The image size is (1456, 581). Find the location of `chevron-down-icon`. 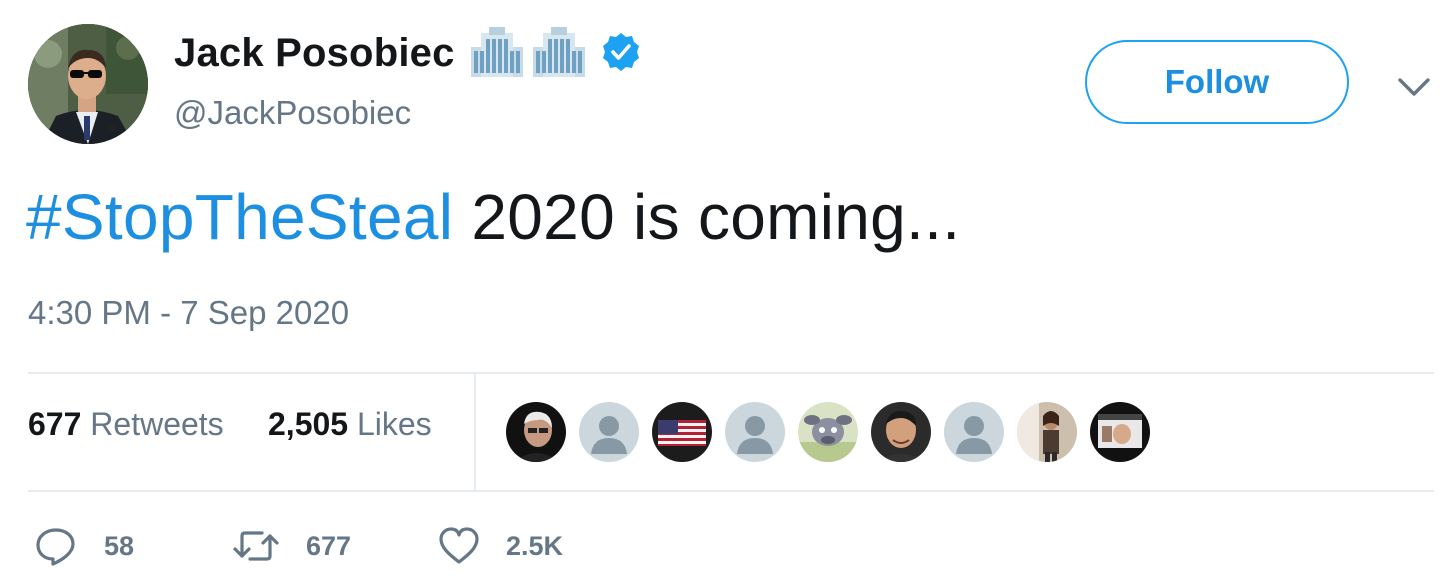

chevron-down-icon is located at coordinates (1414, 87).